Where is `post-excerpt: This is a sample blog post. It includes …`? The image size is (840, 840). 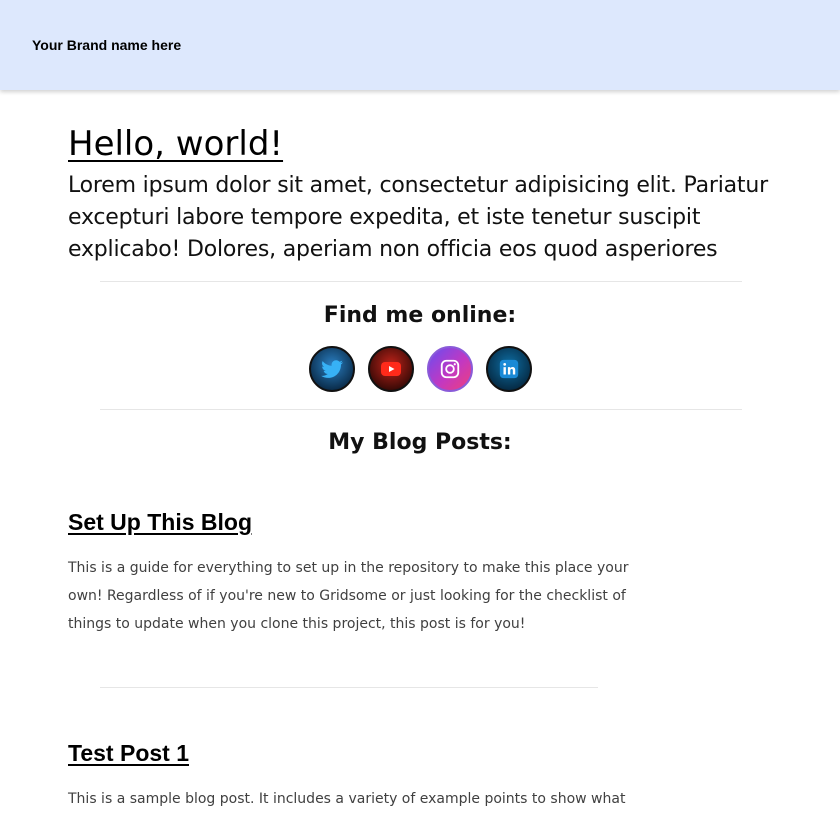
post-excerpt: This is a sample blog post. It includes … is located at coordinates (347, 799).